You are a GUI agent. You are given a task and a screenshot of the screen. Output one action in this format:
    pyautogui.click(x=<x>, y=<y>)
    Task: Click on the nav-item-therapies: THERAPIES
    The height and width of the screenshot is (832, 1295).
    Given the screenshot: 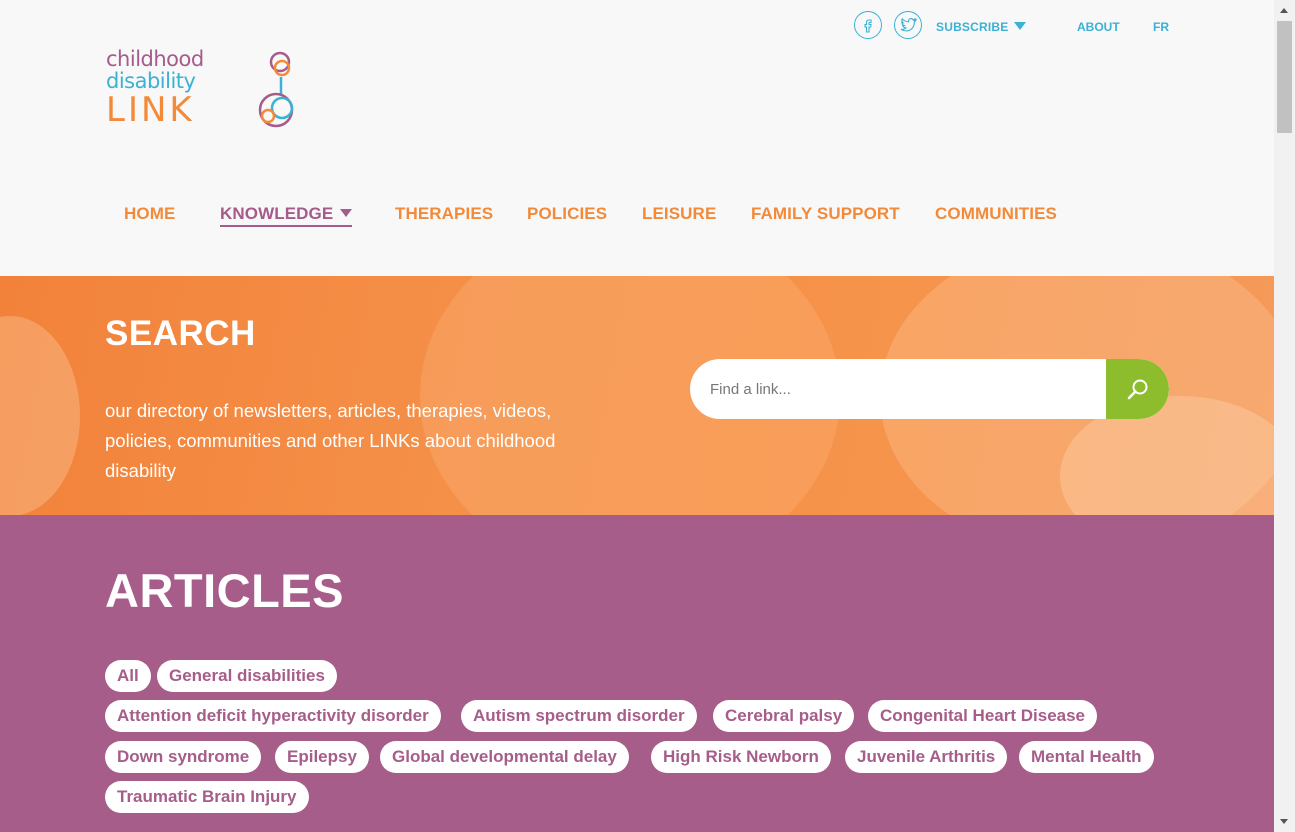 What is the action you would take?
    pyautogui.click(x=444, y=214)
    